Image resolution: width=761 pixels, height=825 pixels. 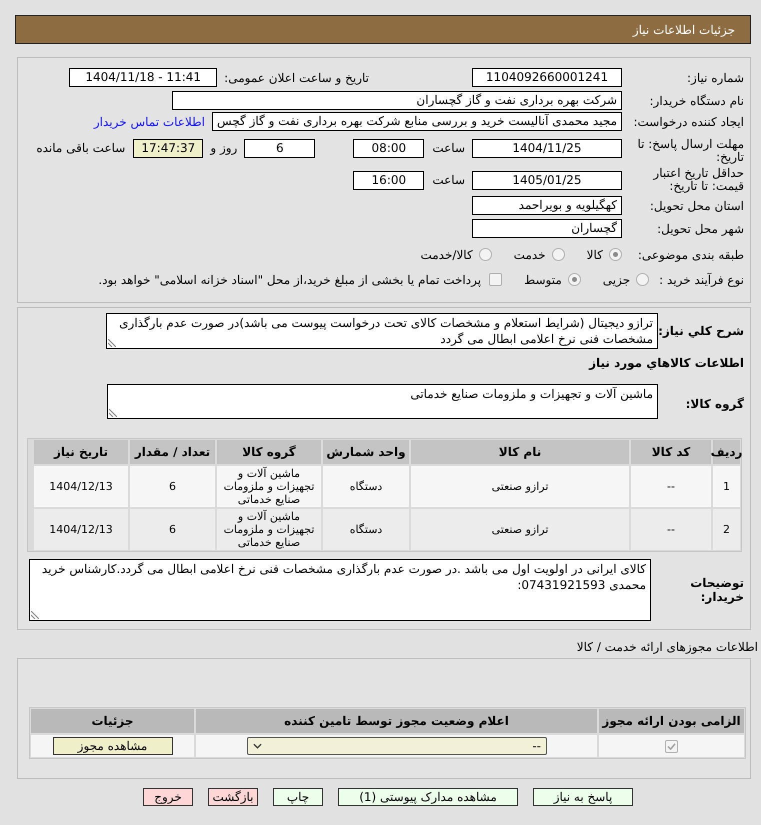 I want to click on table-cell: 2, so click(x=726, y=529).